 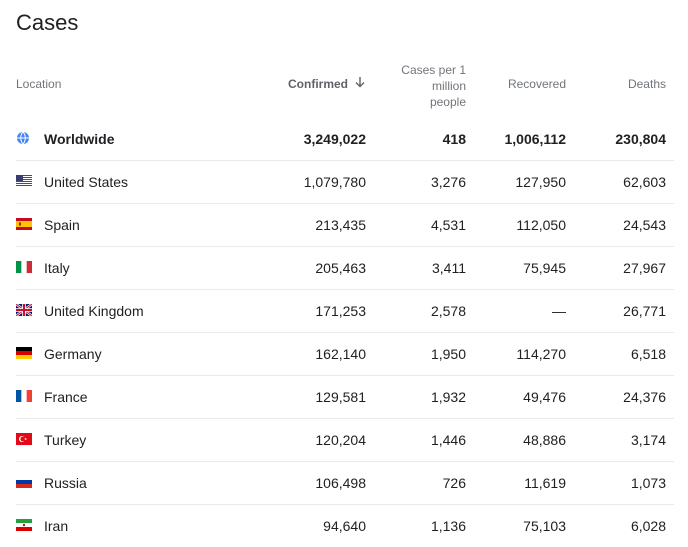 What do you see at coordinates (448, 354) in the screenshot?
I see `per-million-value: 1,950` at bounding box center [448, 354].